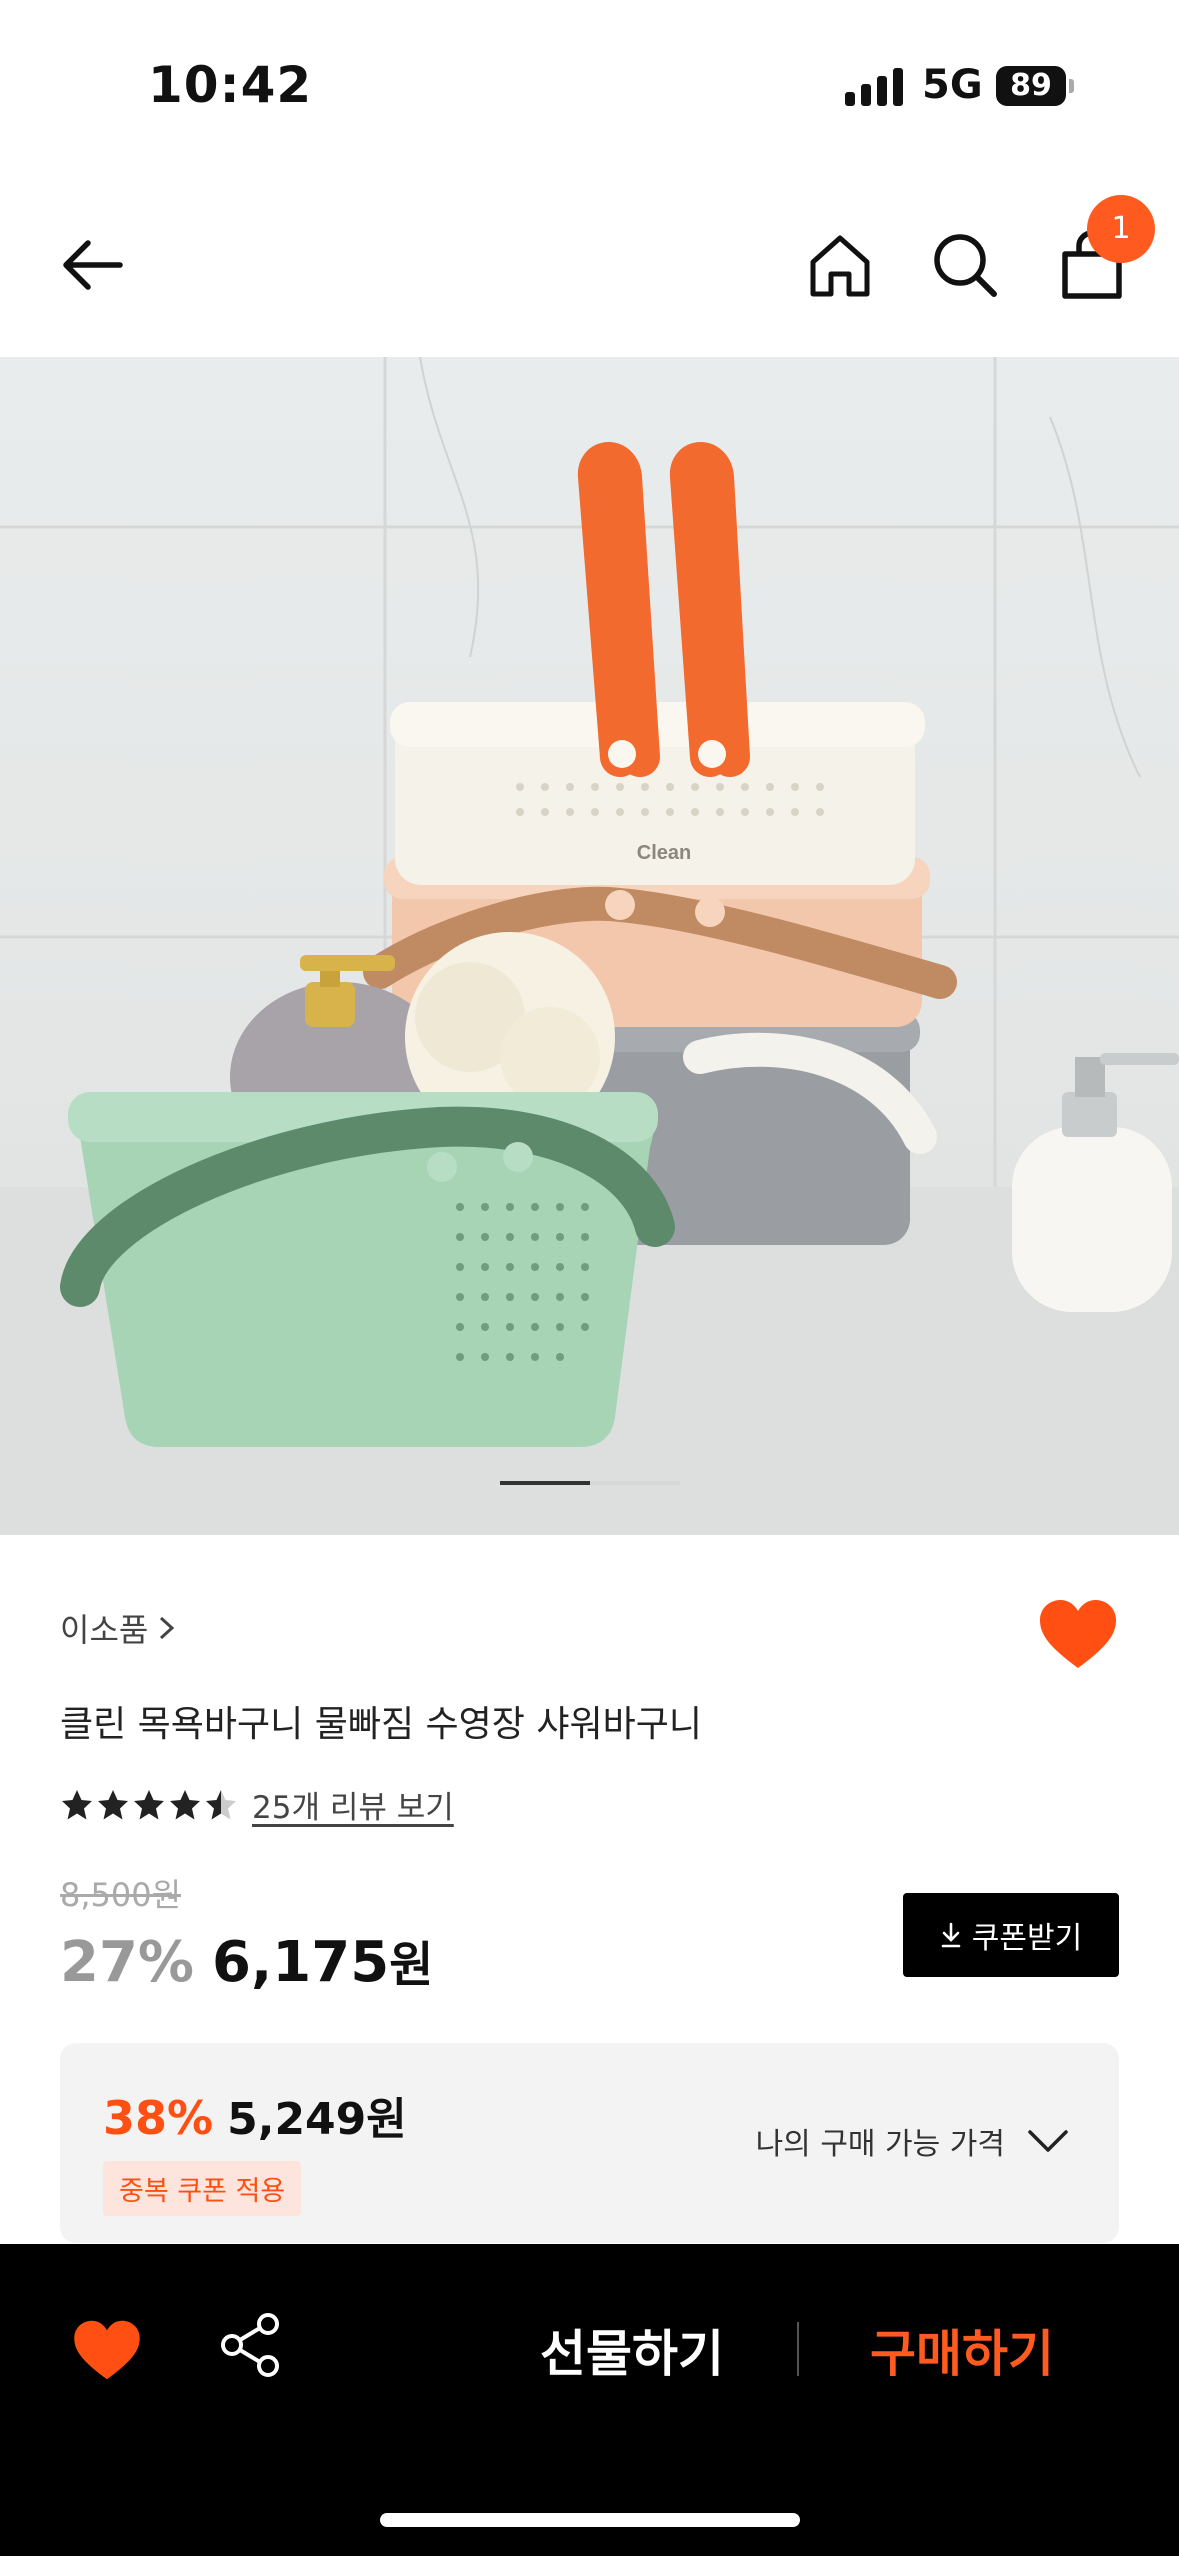 The height and width of the screenshot is (2556, 1179). I want to click on cart-count-badge: 1, so click(1121, 229).